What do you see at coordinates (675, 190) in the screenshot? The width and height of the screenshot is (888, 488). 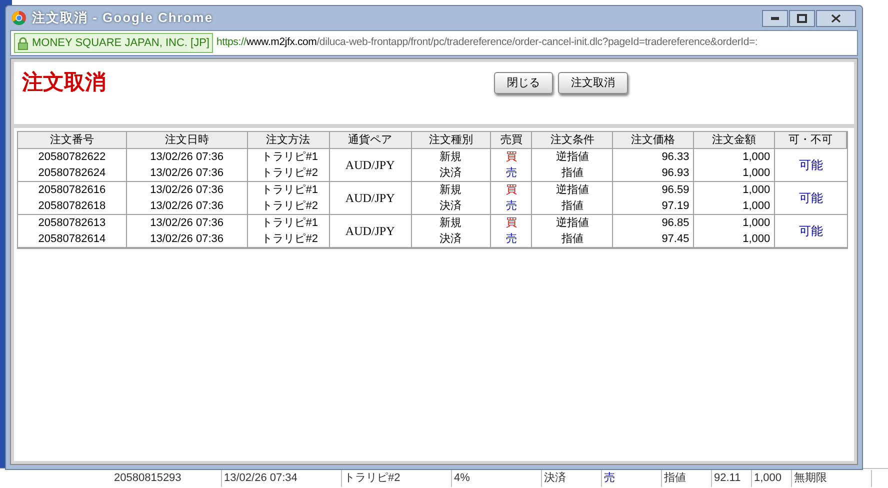 I see `table-cell-text: 96.59` at bounding box center [675, 190].